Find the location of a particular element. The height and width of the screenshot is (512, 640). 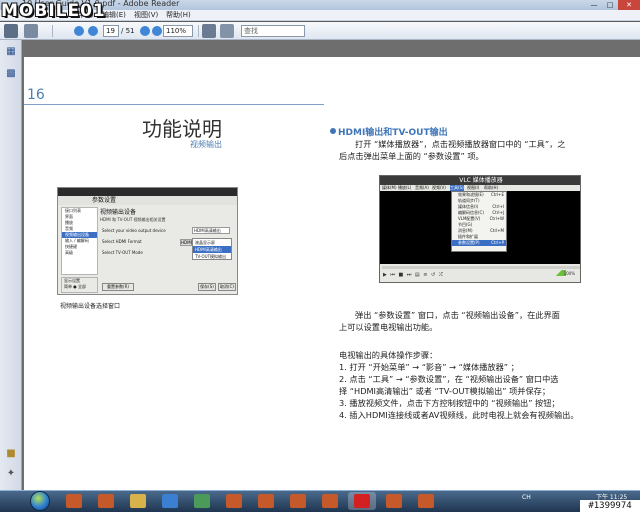

vlc-title: VLC 媒体播放器 is located at coordinates (480, 180).